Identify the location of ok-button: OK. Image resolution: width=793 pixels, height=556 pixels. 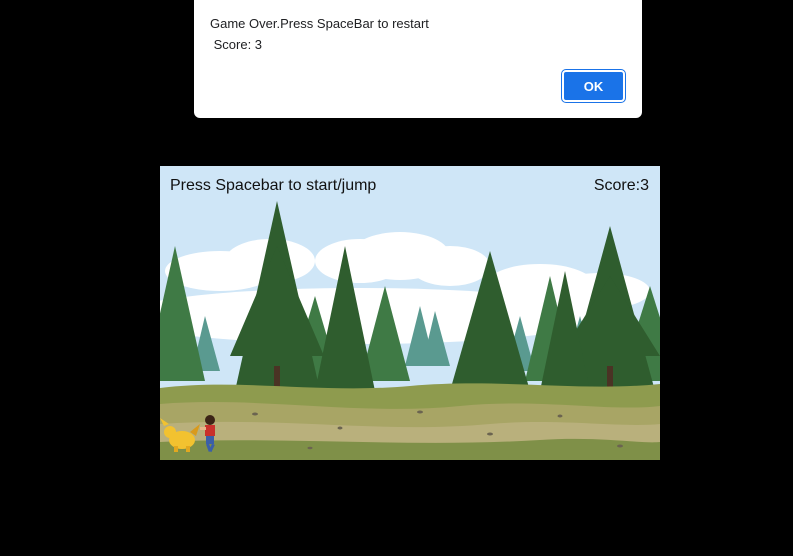
(593, 86).